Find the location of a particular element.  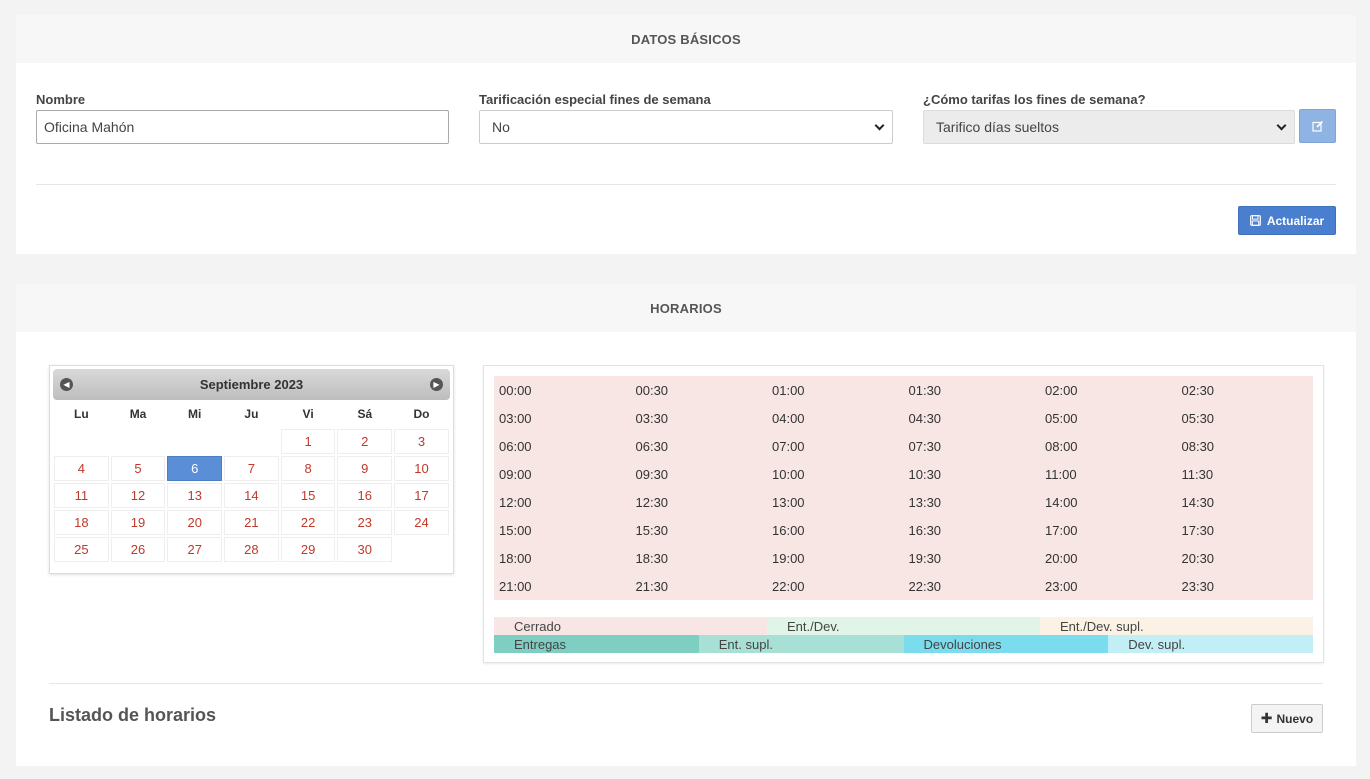

calendar-day: 27 is located at coordinates (195, 549).